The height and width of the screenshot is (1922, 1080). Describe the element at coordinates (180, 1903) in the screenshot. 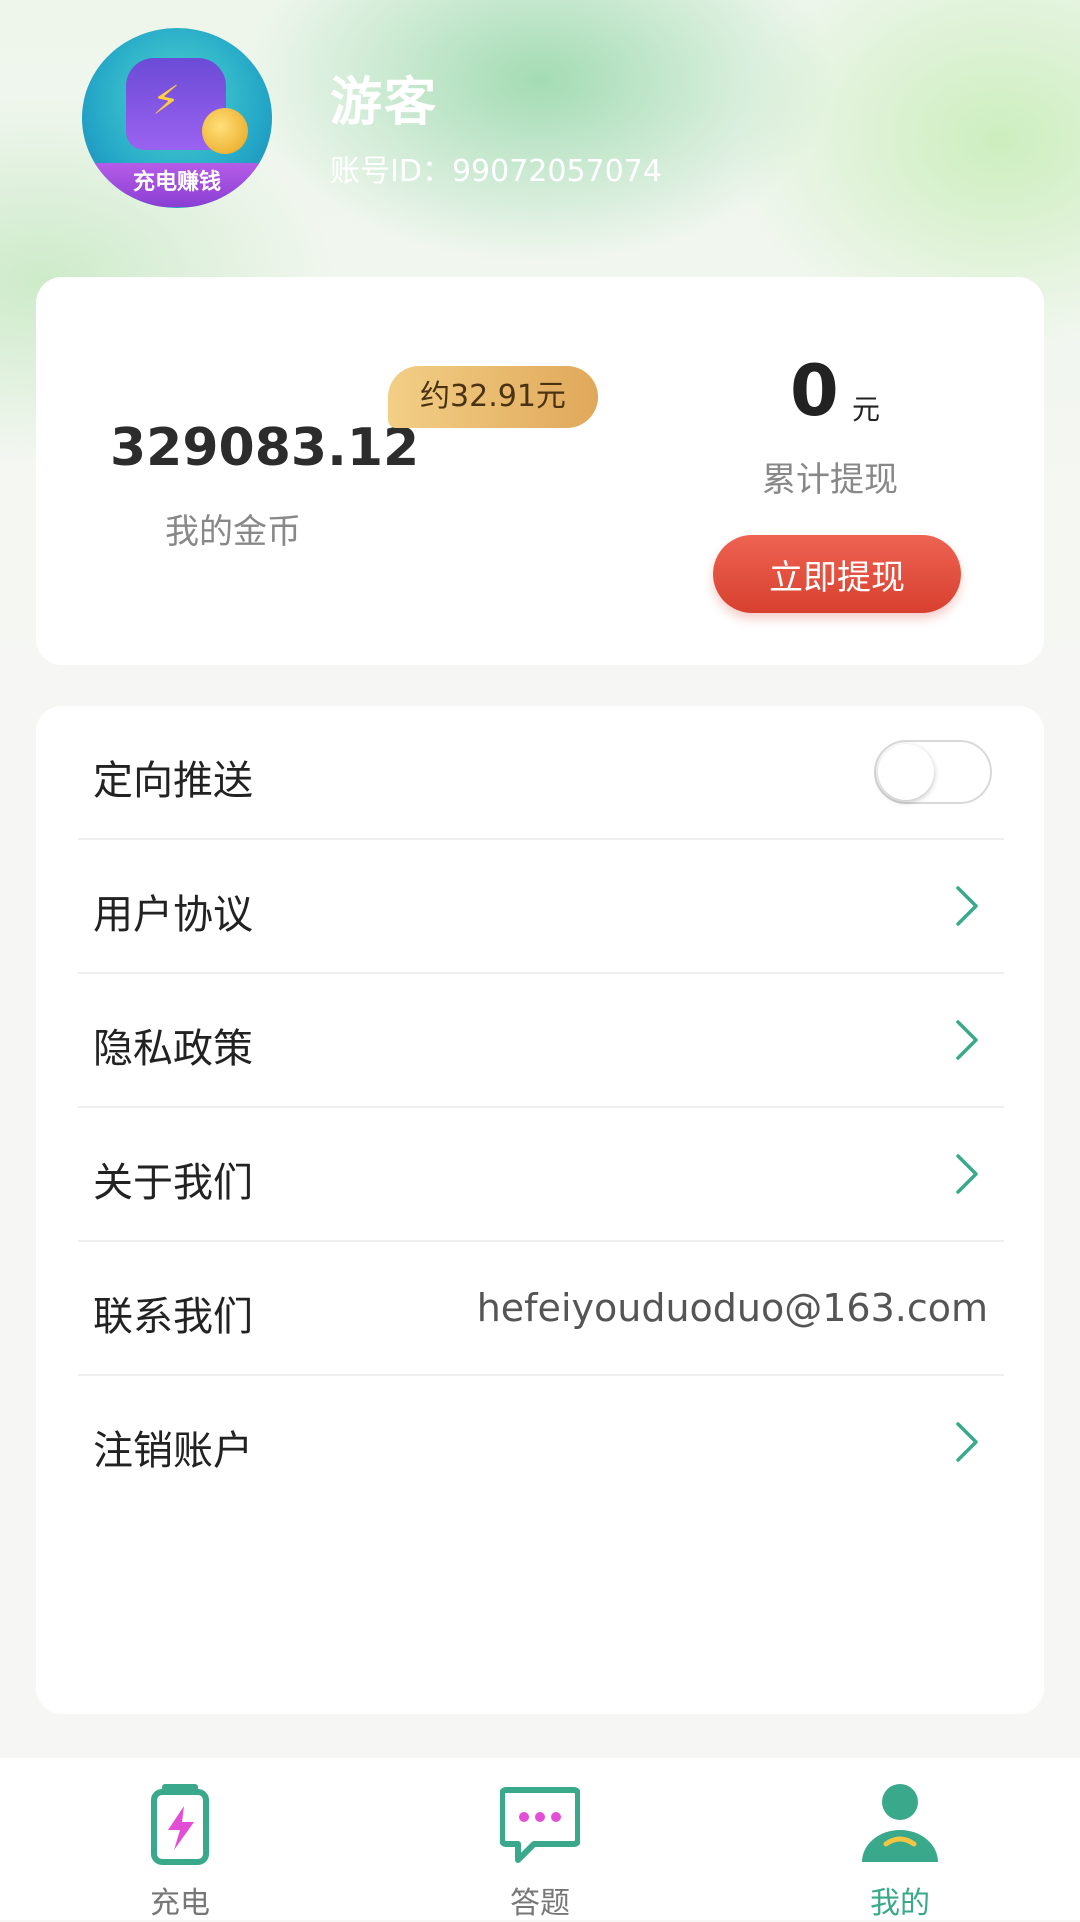

I see `tab-charge-label: 充电` at that location.